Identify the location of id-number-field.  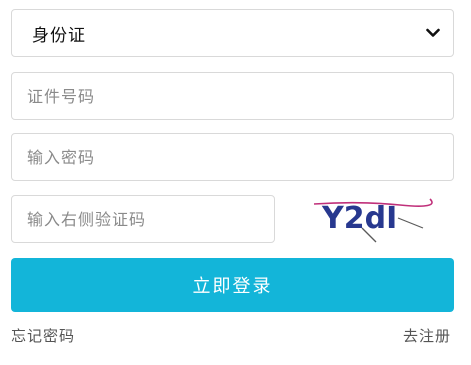
(232, 96).